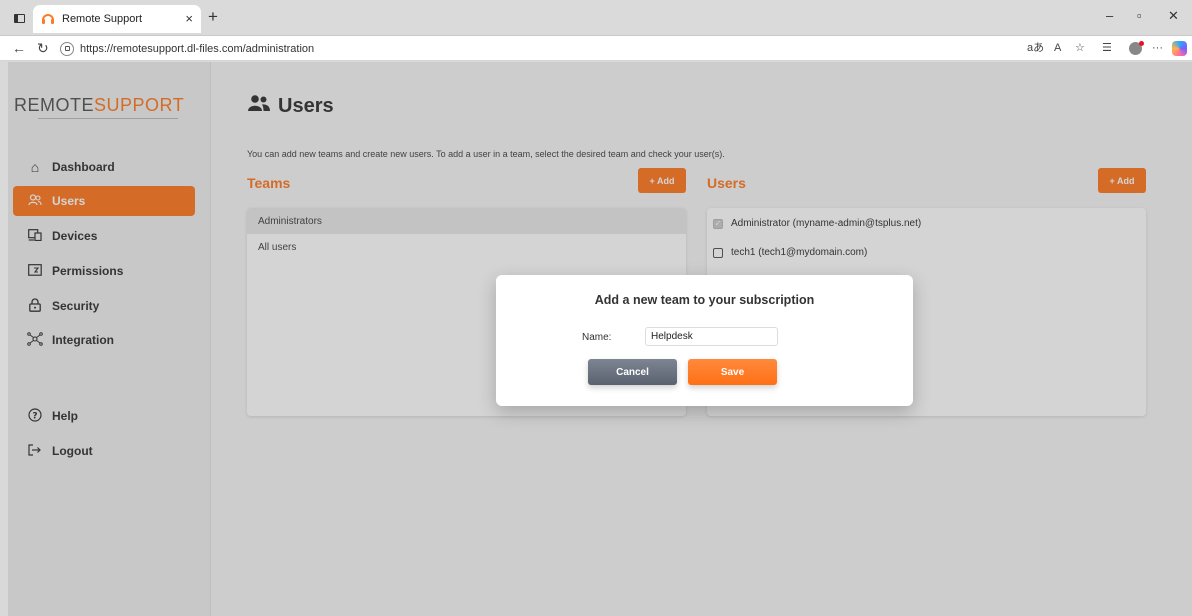  Describe the element at coordinates (67, 48) in the screenshot. I see `site-info-icon` at that location.